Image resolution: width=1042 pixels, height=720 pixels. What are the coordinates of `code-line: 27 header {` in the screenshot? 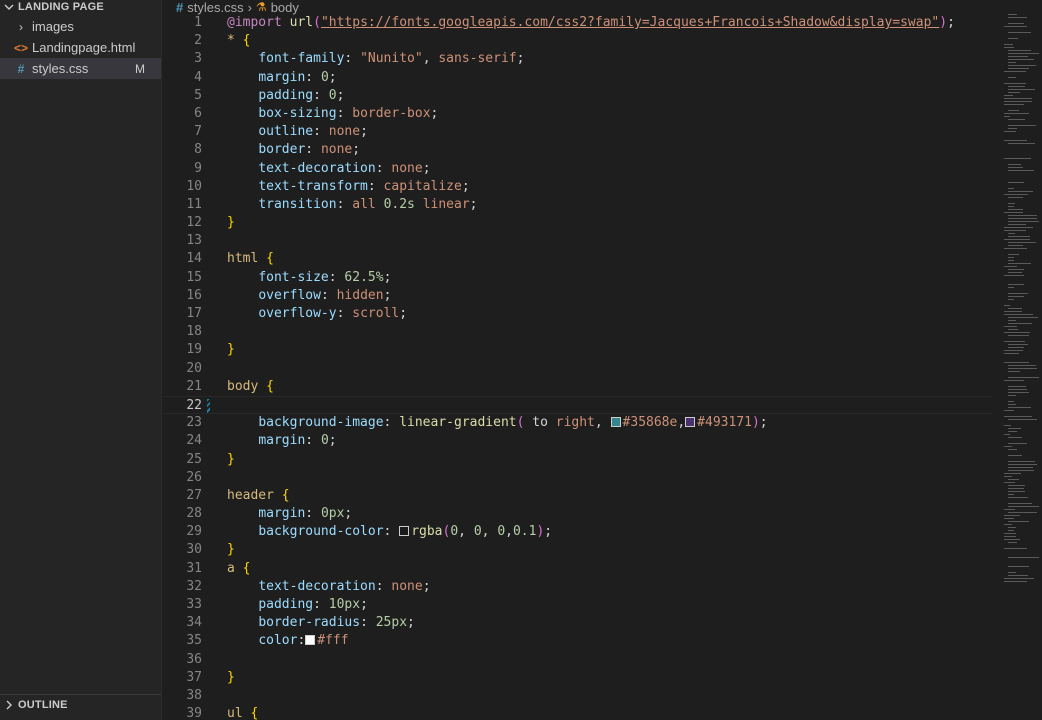 It's located at (578, 496).